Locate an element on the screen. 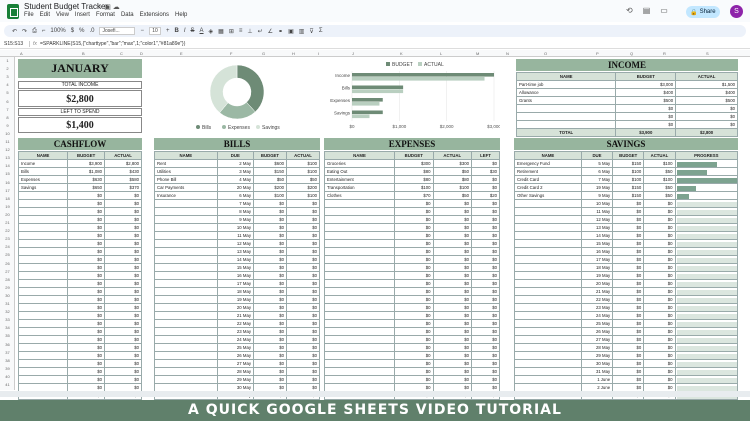  table-cell: $630 is located at coordinates (86, 179).